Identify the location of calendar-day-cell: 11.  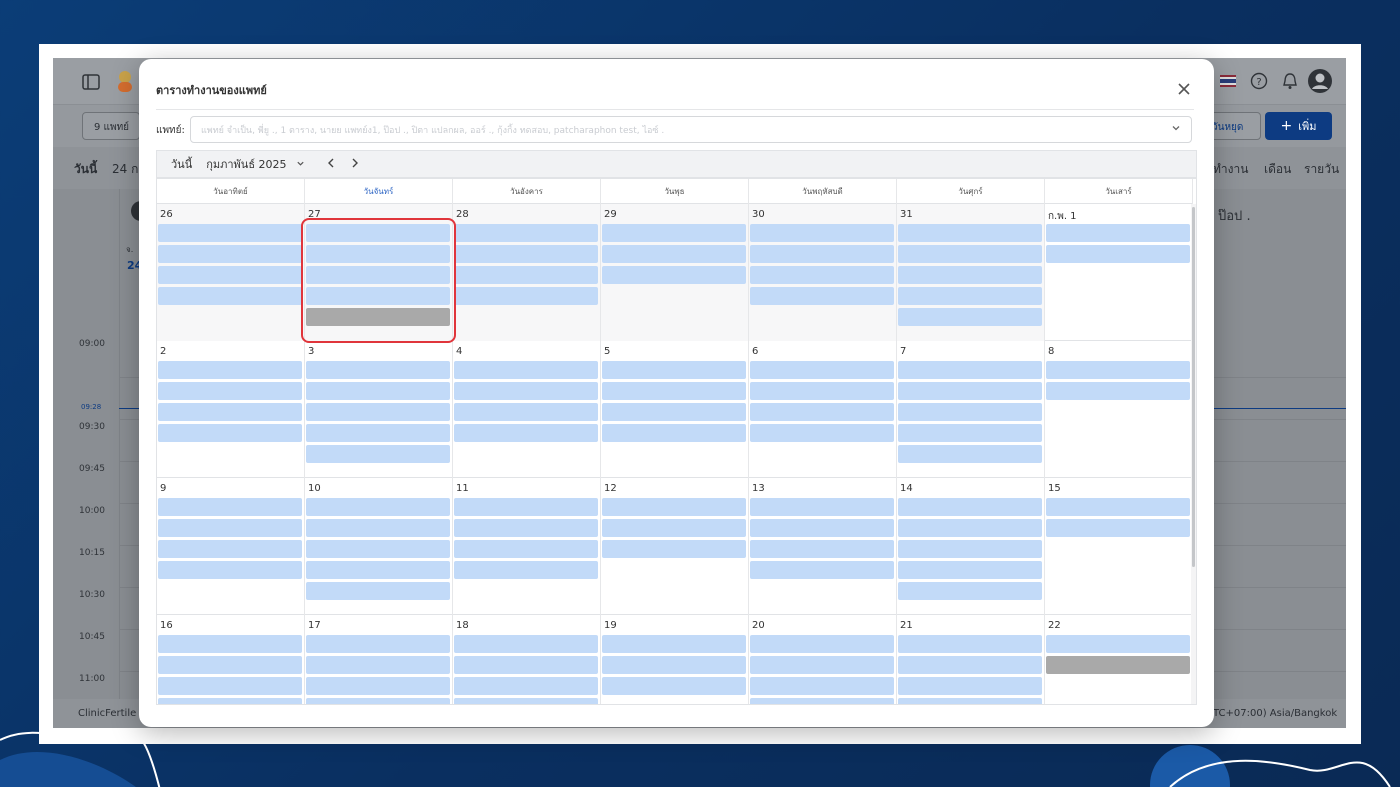
(527, 546).